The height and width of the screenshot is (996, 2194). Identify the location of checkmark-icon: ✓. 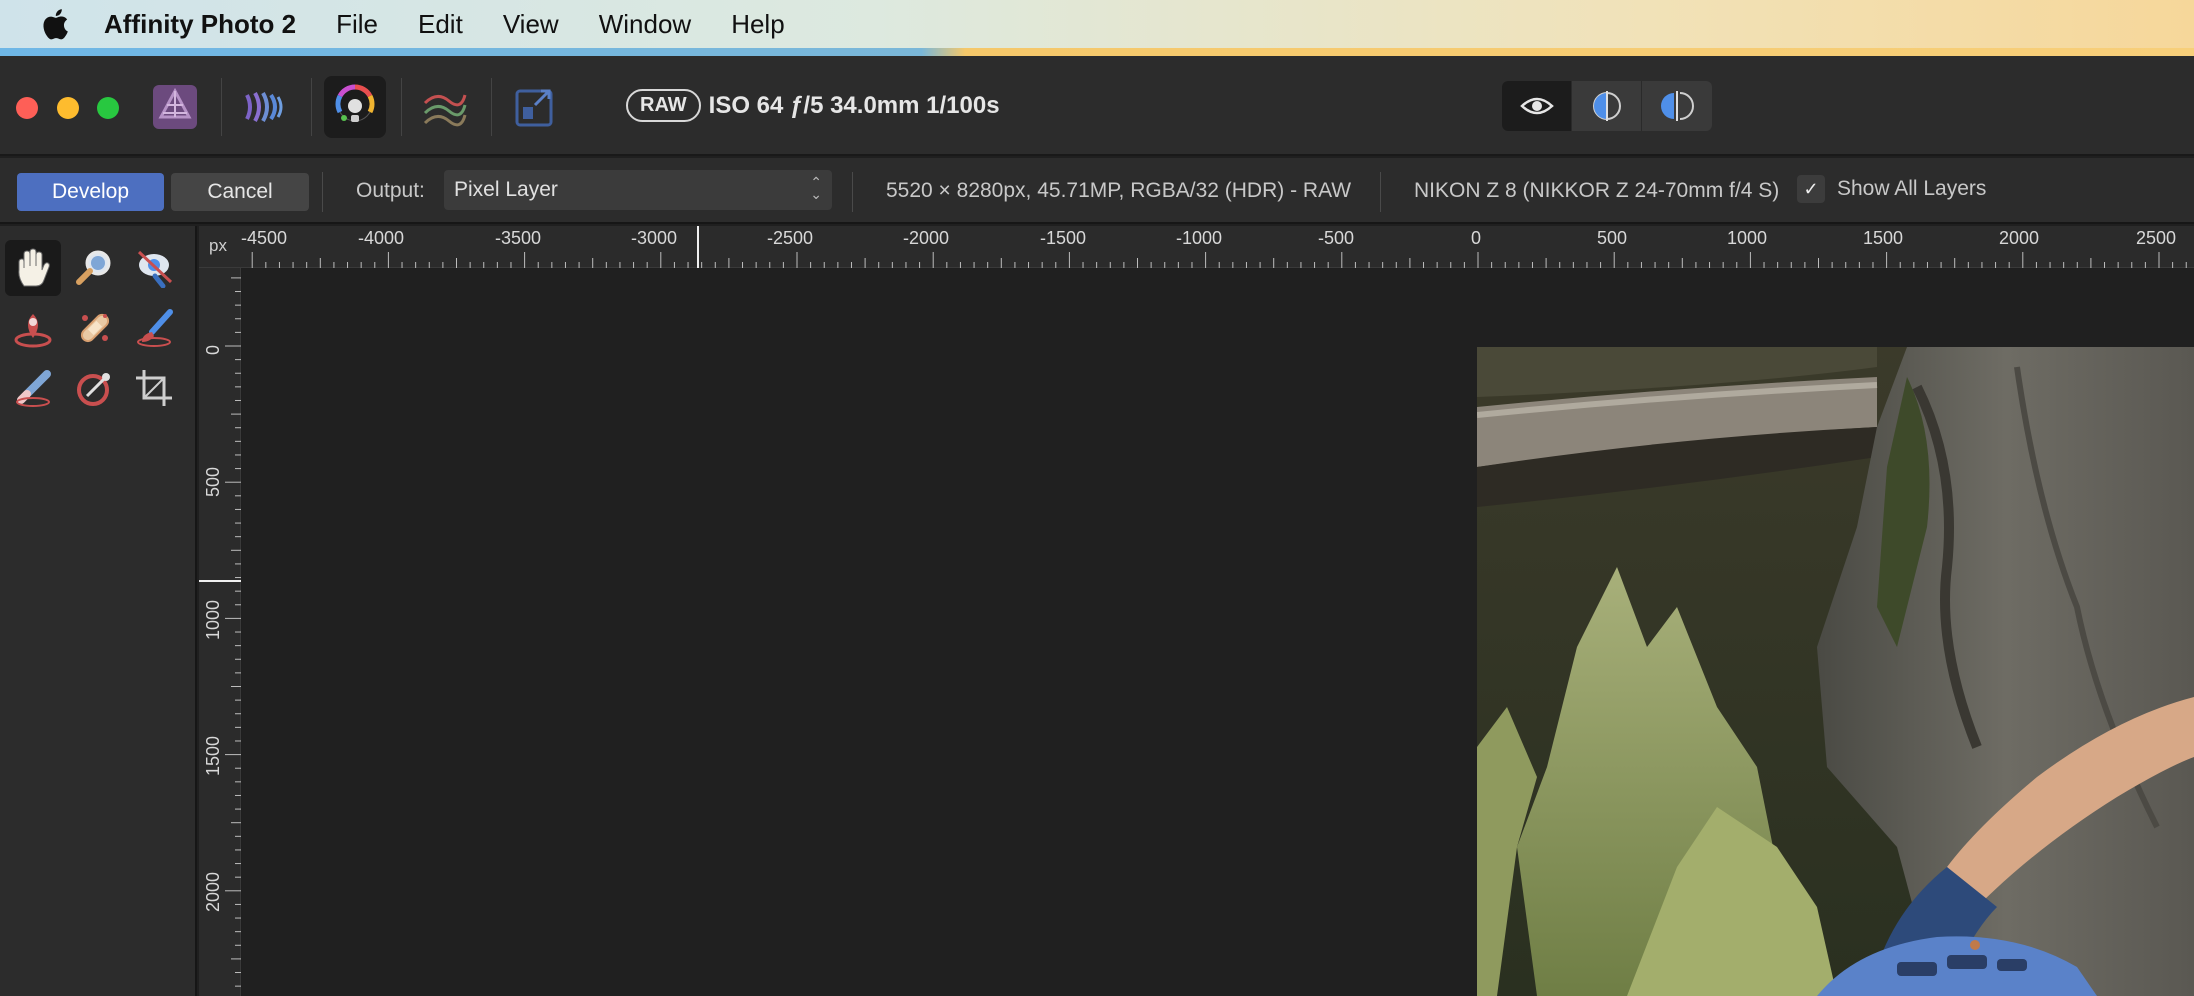
(1811, 189).